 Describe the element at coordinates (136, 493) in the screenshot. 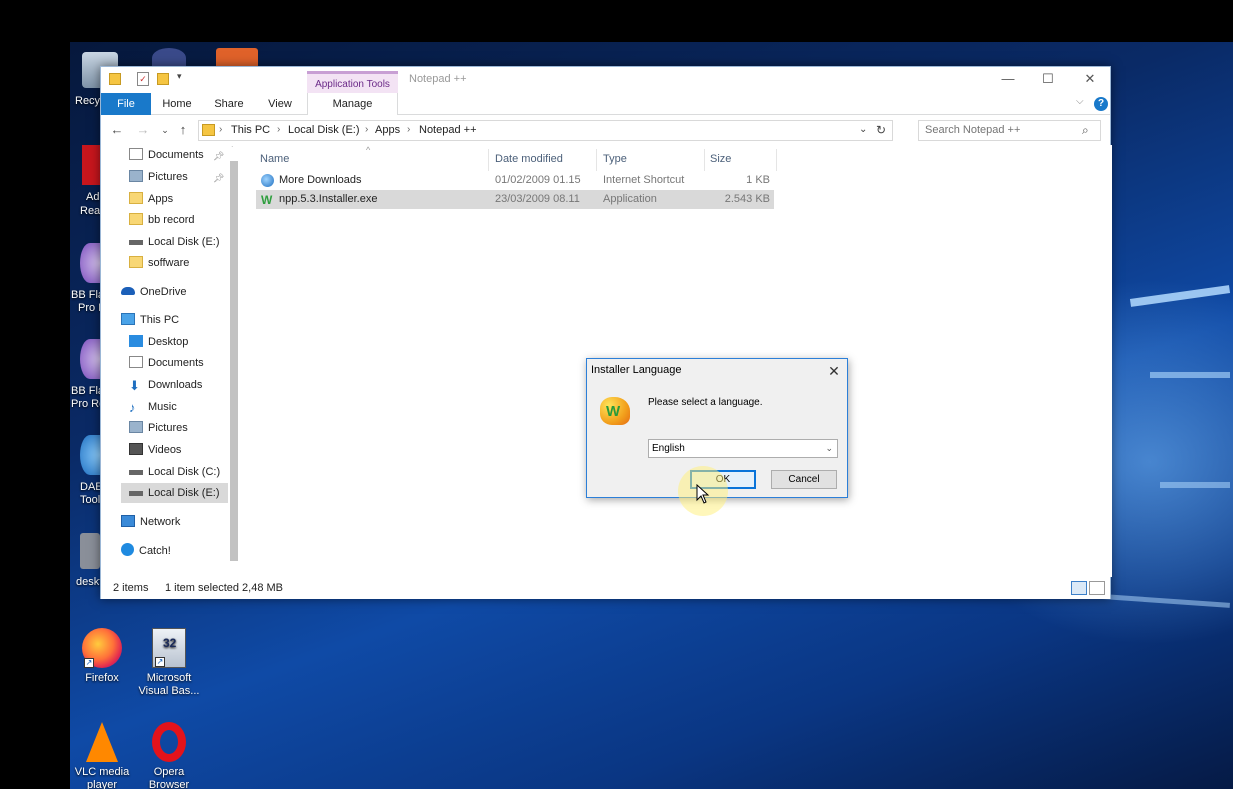

I see `drive-icon` at that location.